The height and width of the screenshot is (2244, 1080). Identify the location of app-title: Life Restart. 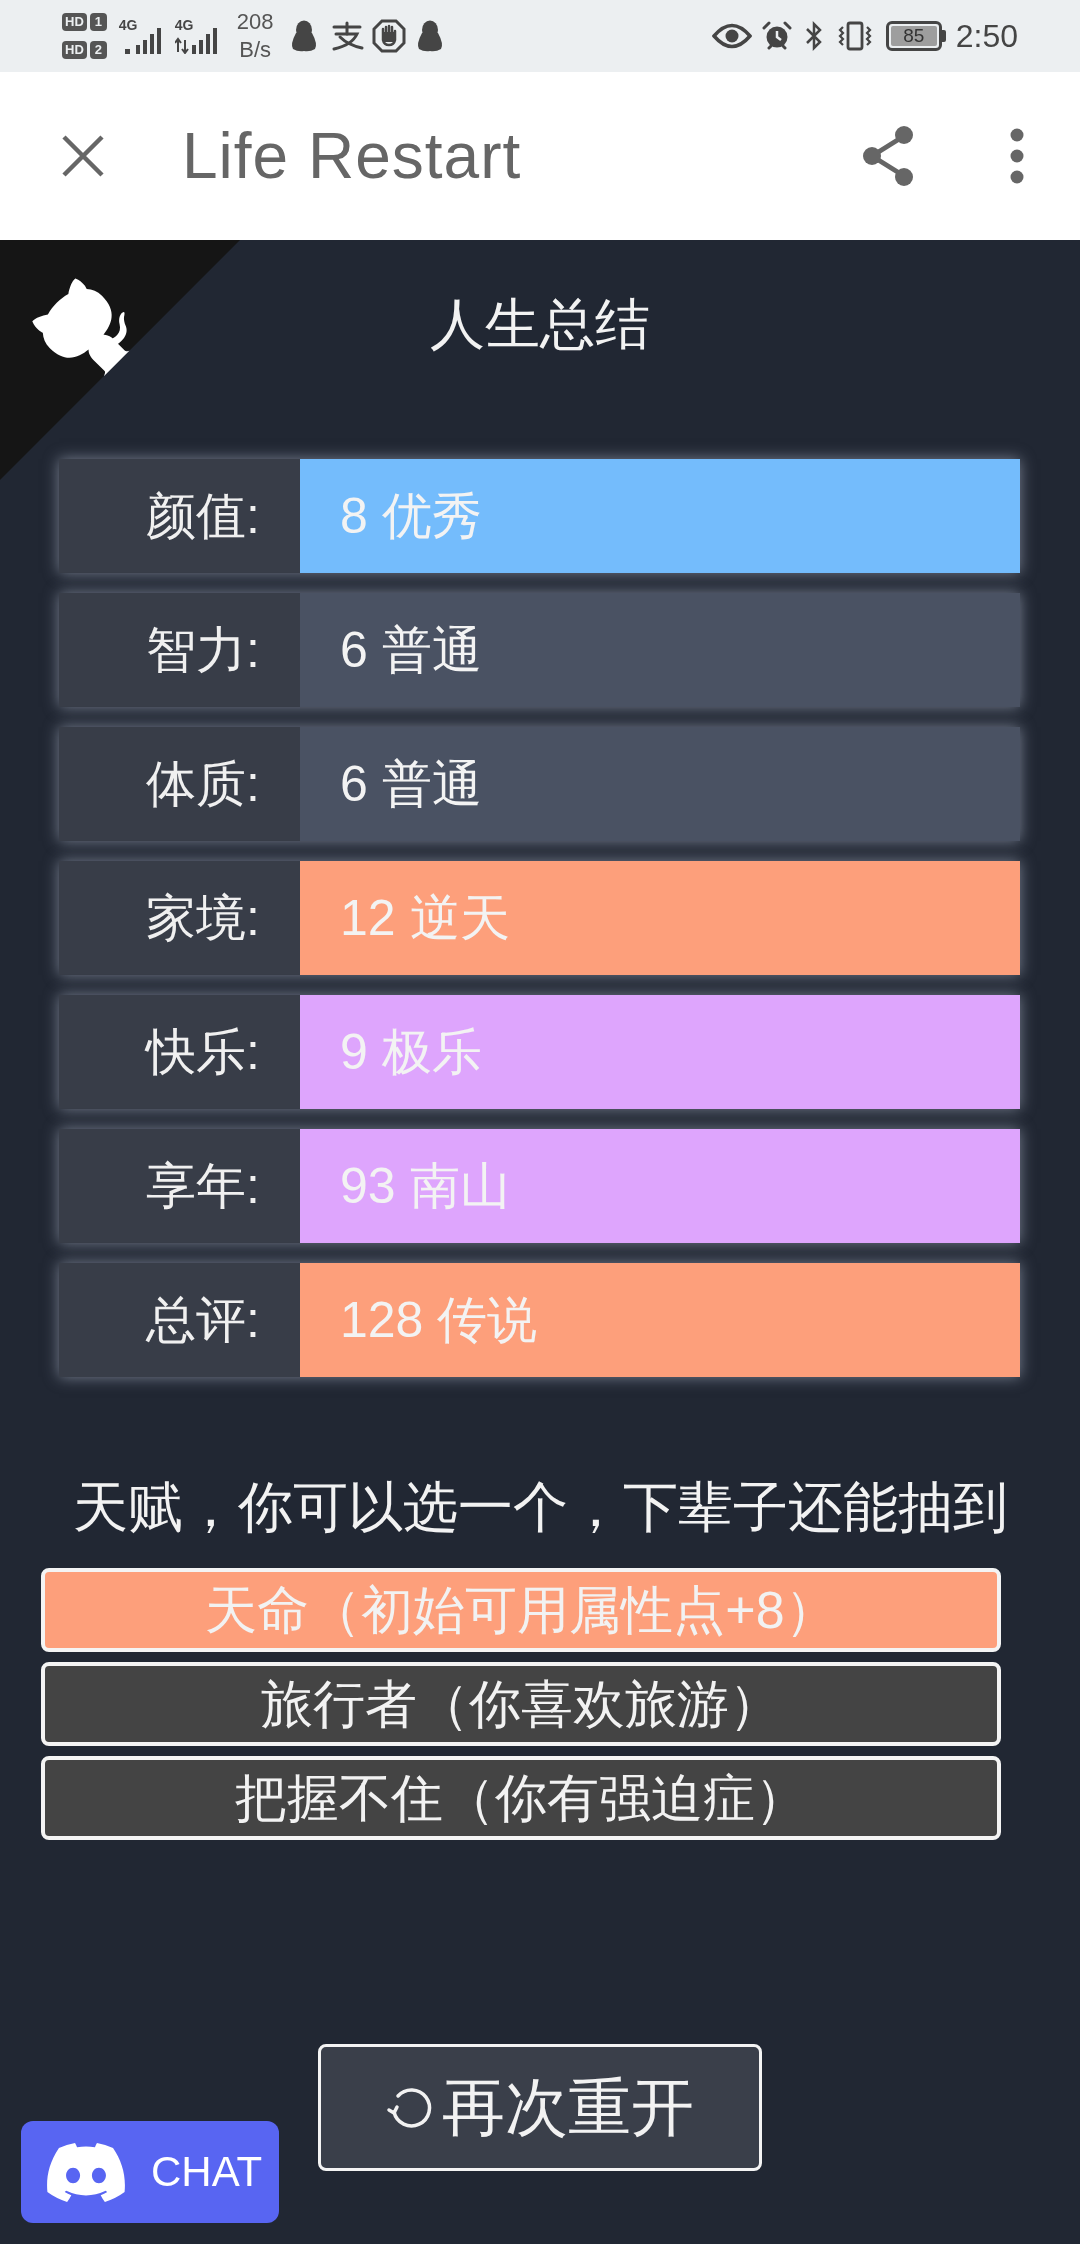
(352, 156).